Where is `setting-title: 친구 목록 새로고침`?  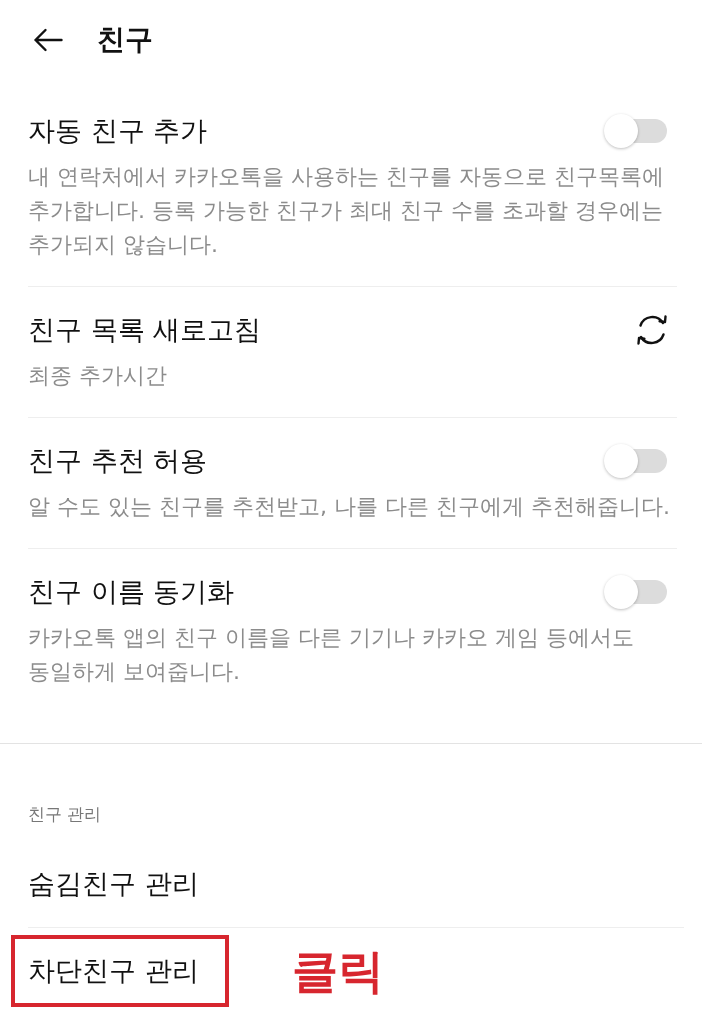
setting-title: 친구 목록 새로고침 is located at coordinates (145, 330).